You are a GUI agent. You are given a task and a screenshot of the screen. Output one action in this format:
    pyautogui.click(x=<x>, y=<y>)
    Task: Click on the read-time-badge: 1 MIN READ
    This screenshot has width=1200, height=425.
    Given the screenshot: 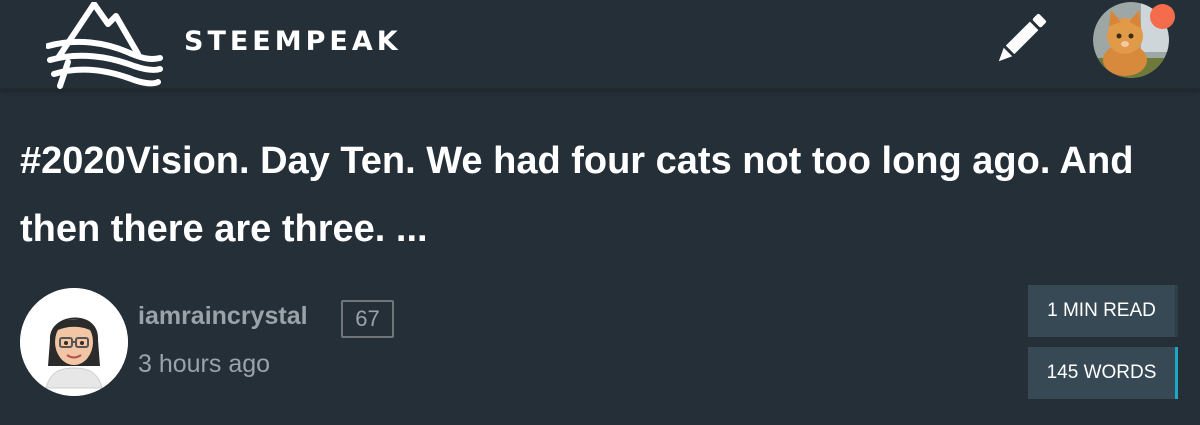 What is the action you would take?
    pyautogui.click(x=1103, y=311)
    